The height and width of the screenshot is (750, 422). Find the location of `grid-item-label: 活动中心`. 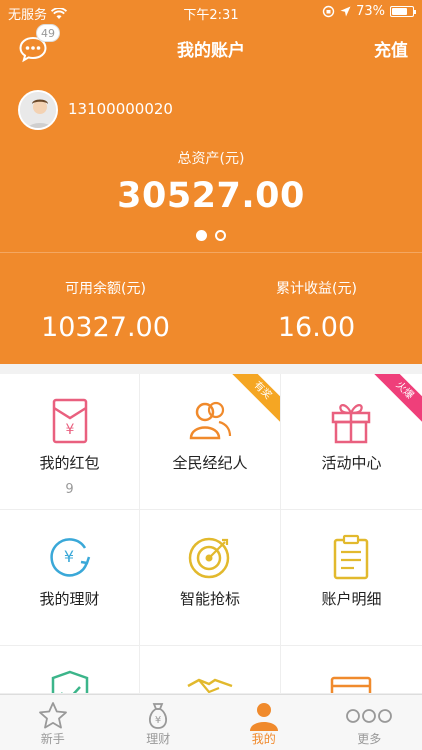

grid-item-label: 活动中心 is located at coordinates (351, 463).